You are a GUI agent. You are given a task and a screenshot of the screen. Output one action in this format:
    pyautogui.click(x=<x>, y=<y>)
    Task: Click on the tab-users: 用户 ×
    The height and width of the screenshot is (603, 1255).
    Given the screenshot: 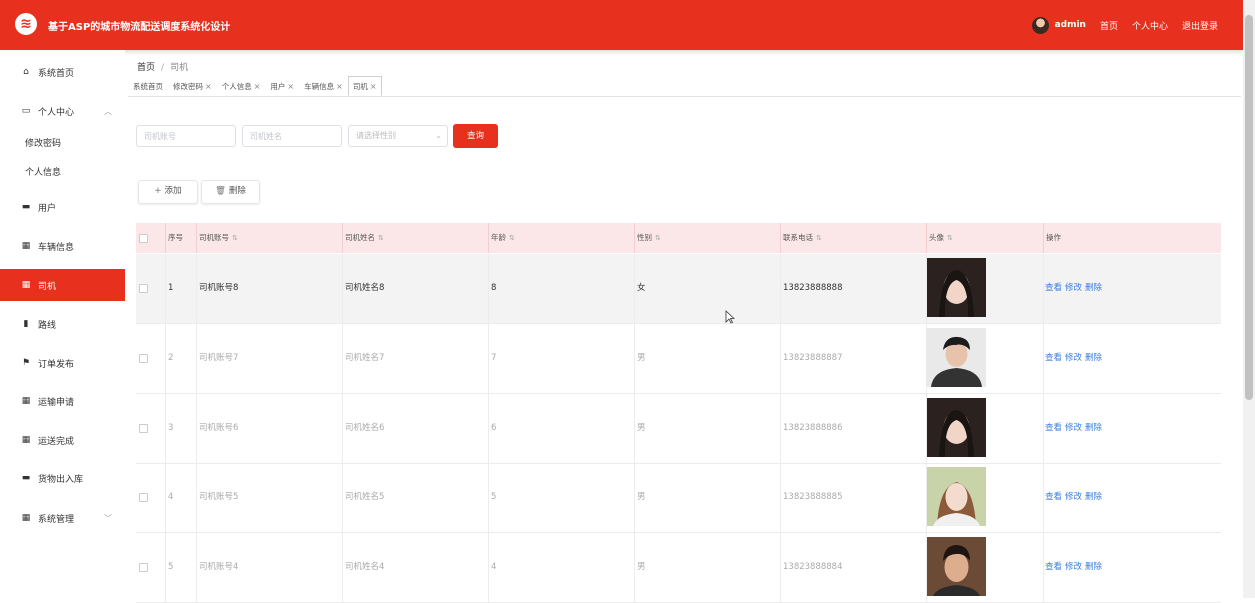 What is the action you would take?
    pyautogui.click(x=282, y=86)
    